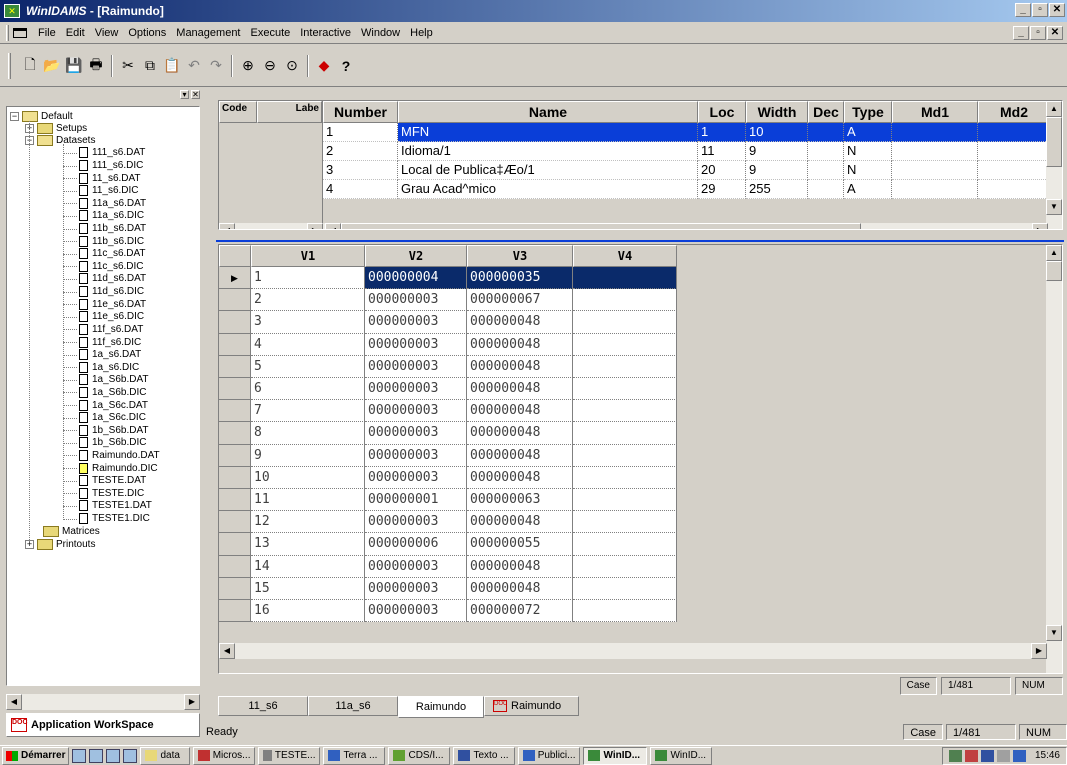 The height and width of the screenshot is (765, 1067). I want to click on collapse-icon: −, so click(14, 116).